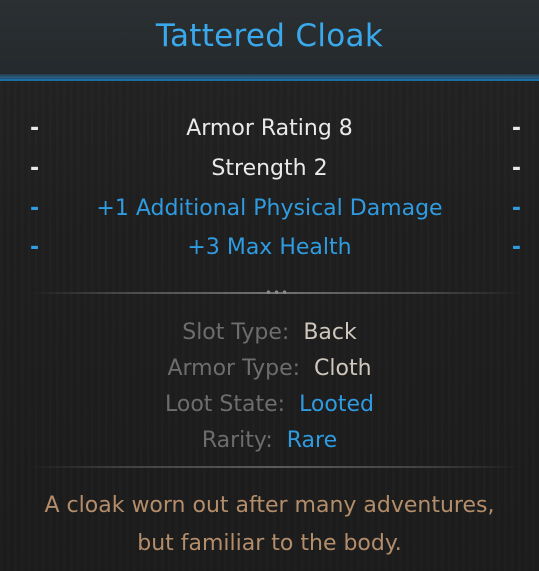  I want to click on stat-row-strength: - Strength 2 -, so click(269, 171).